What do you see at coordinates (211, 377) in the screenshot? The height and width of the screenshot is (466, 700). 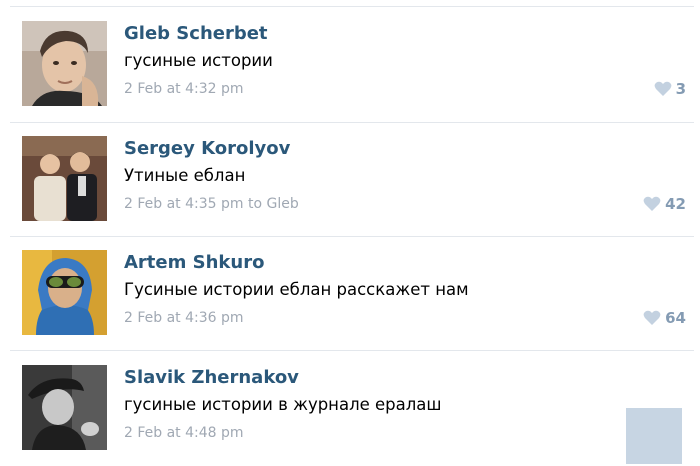 I see `author-name: Slavik Zhernakov` at bounding box center [211, 377].